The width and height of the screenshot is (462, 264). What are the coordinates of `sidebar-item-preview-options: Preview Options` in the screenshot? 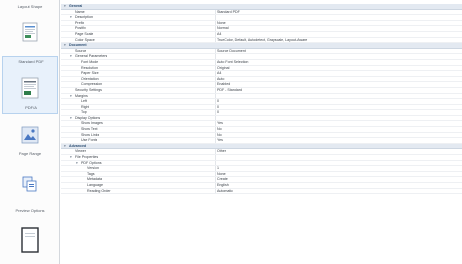 It's located at (30, 213).